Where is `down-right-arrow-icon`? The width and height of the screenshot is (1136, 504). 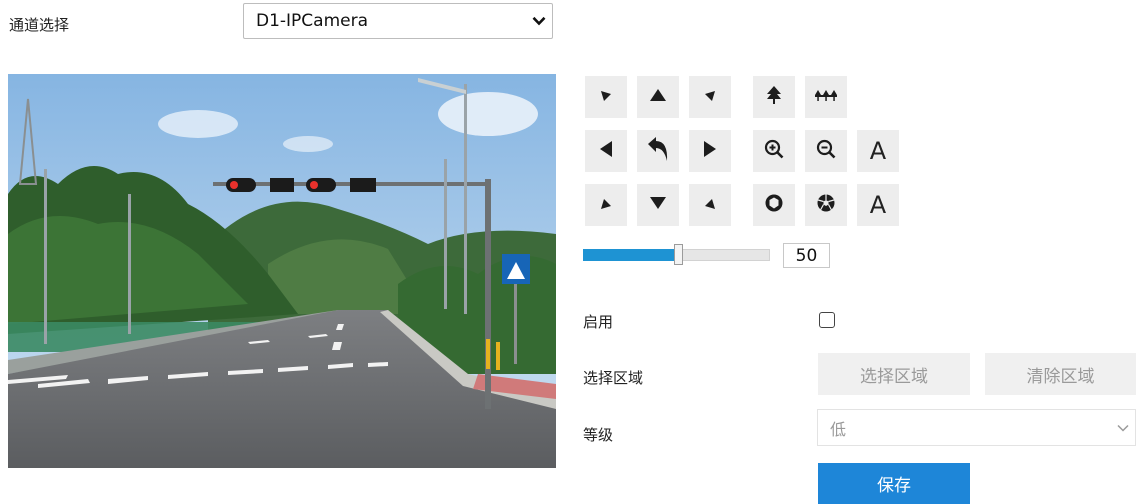 down-right-arrow-icon is located at coordinates (710, 205).